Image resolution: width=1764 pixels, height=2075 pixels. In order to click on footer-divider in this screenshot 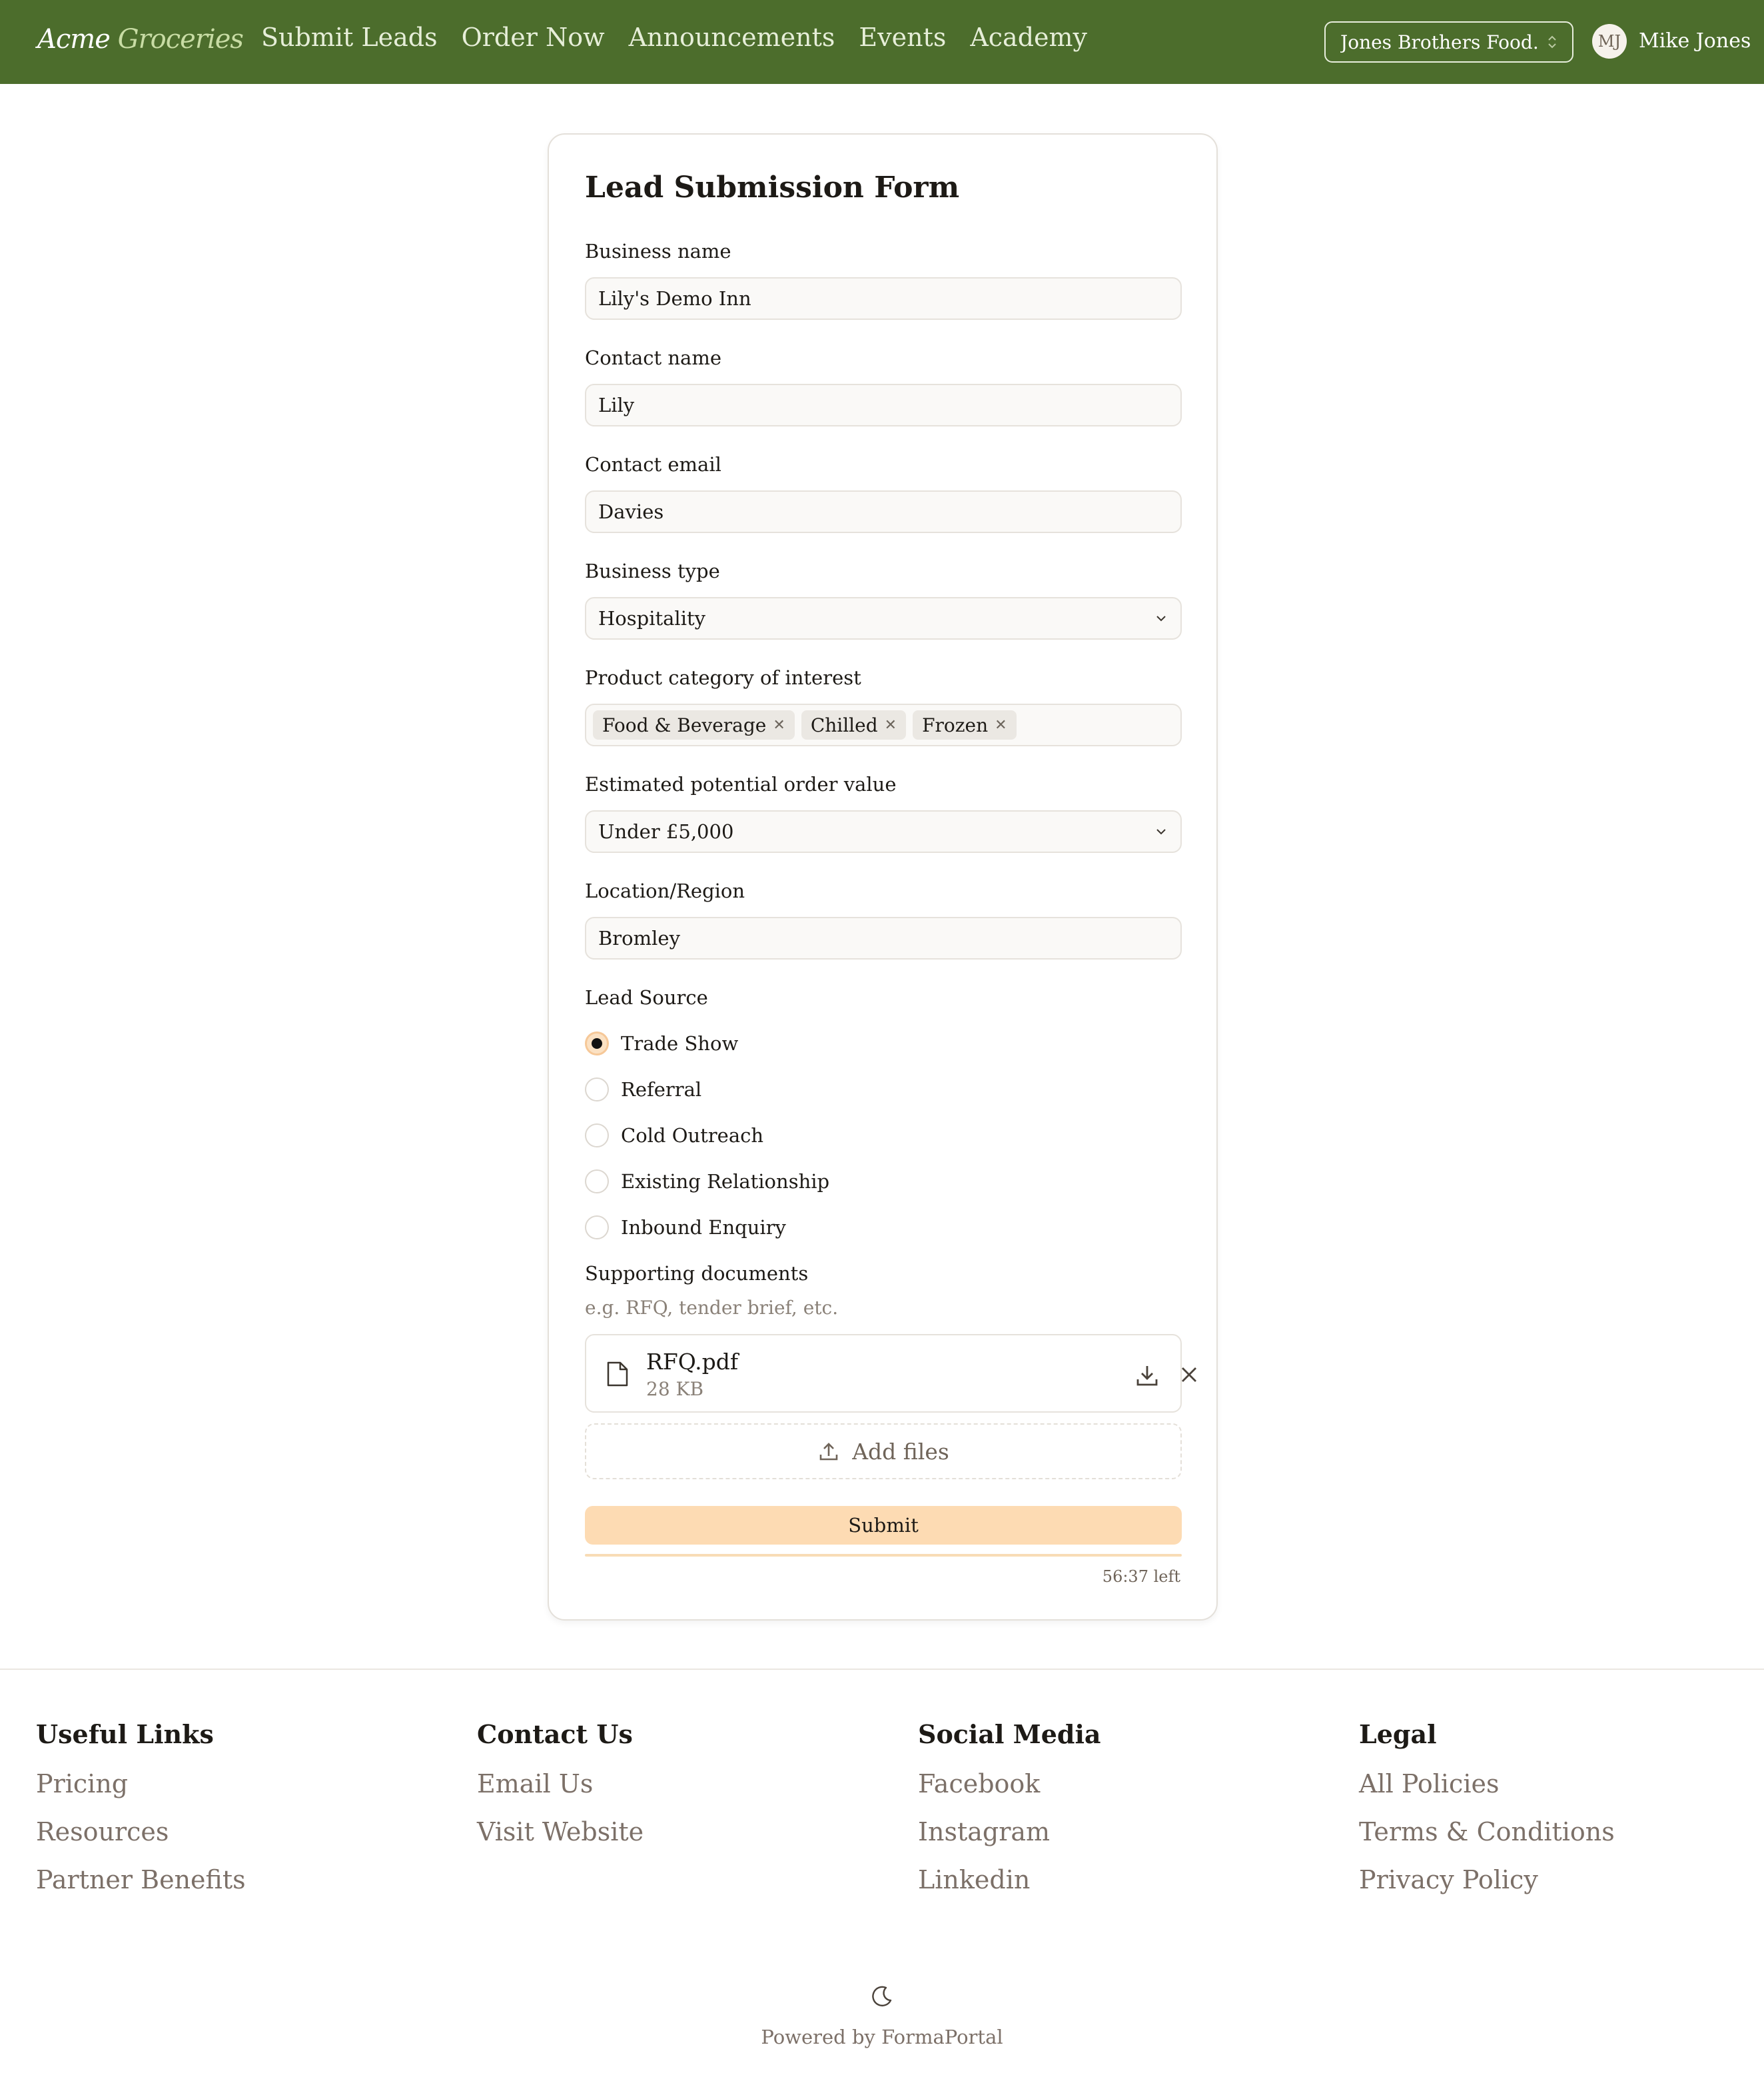, I will do `click(882, 1670)`.